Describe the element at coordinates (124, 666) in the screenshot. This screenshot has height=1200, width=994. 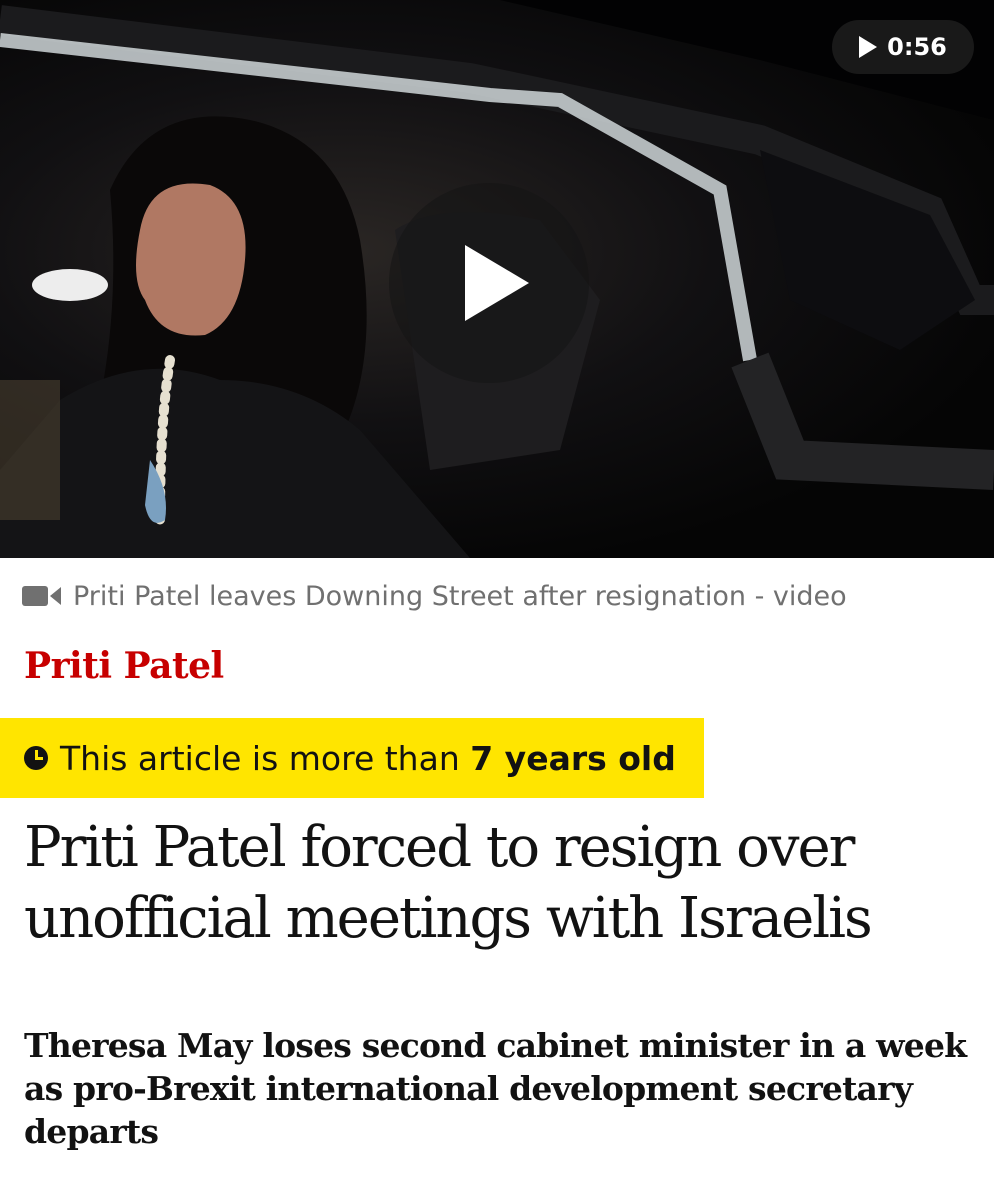
I see `kicker-link: Priti Patel` at that location.